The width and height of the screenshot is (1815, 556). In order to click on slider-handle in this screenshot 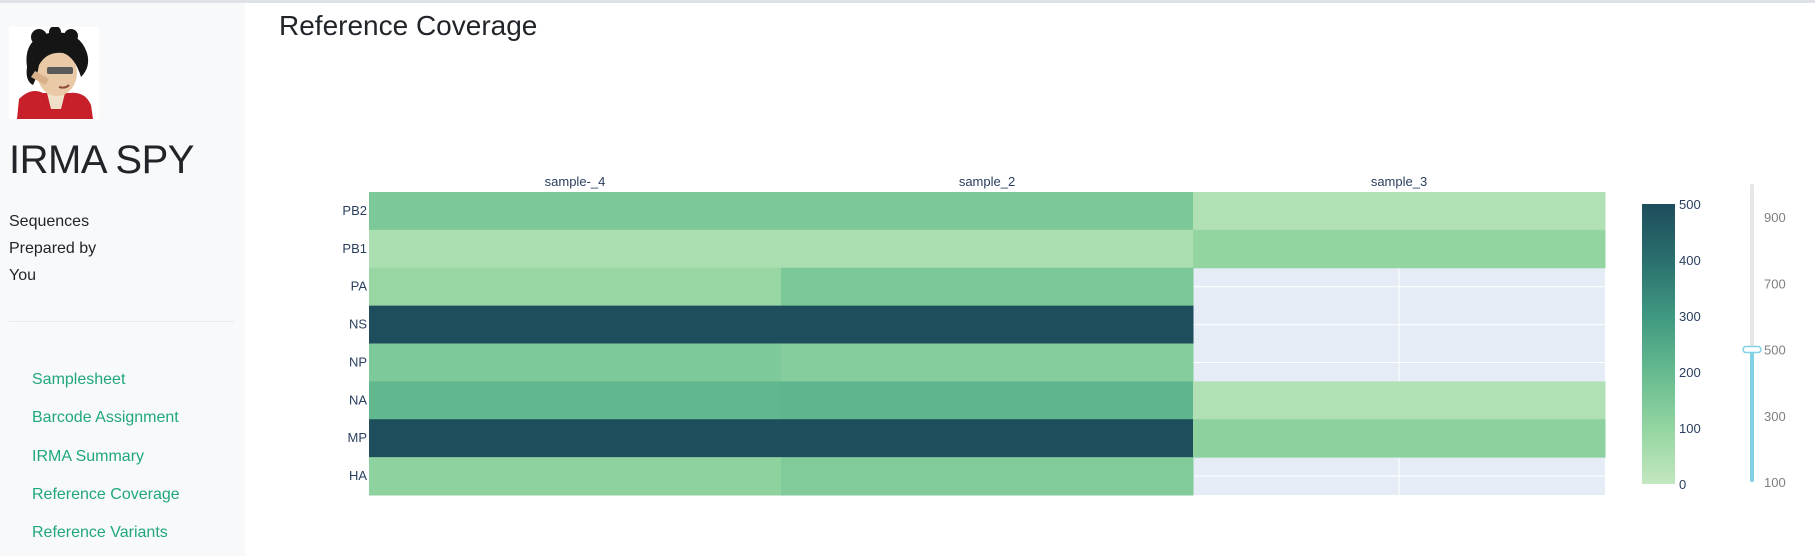, I will do `click(1752, 349)`.